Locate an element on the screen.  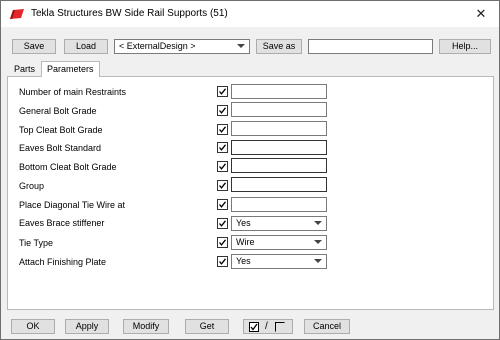
cancel-button: Cancel is located at coordinates (327, 326).